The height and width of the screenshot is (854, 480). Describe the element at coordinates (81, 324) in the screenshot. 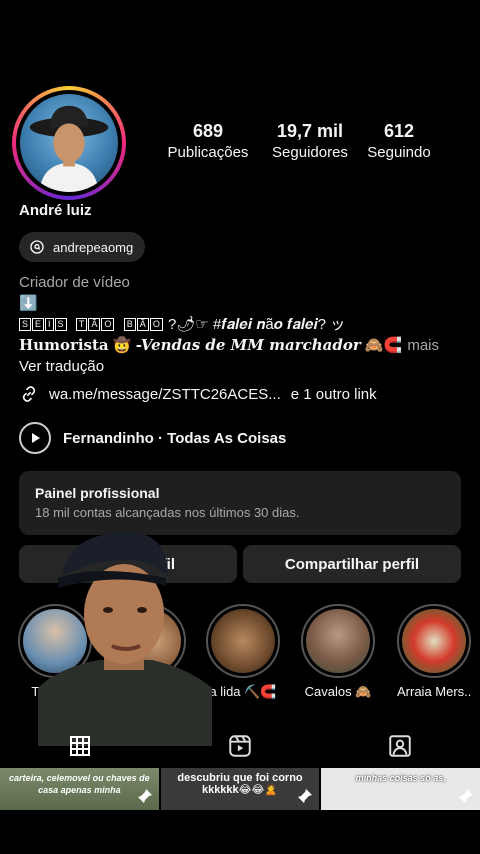

I see `boxed-char: T` at that location.